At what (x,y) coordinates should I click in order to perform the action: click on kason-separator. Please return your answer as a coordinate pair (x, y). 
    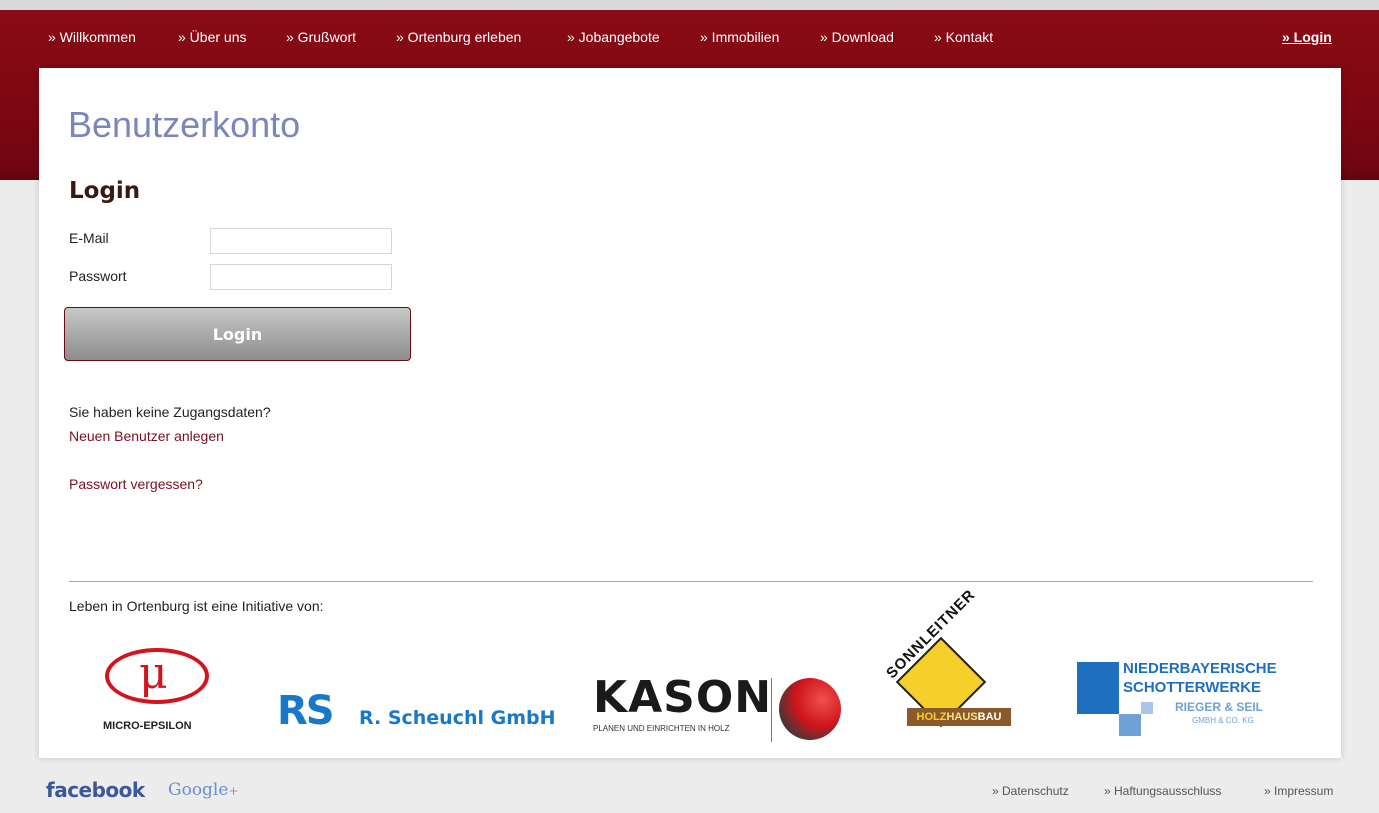
    Looking at the image, I should click on (771, 710).